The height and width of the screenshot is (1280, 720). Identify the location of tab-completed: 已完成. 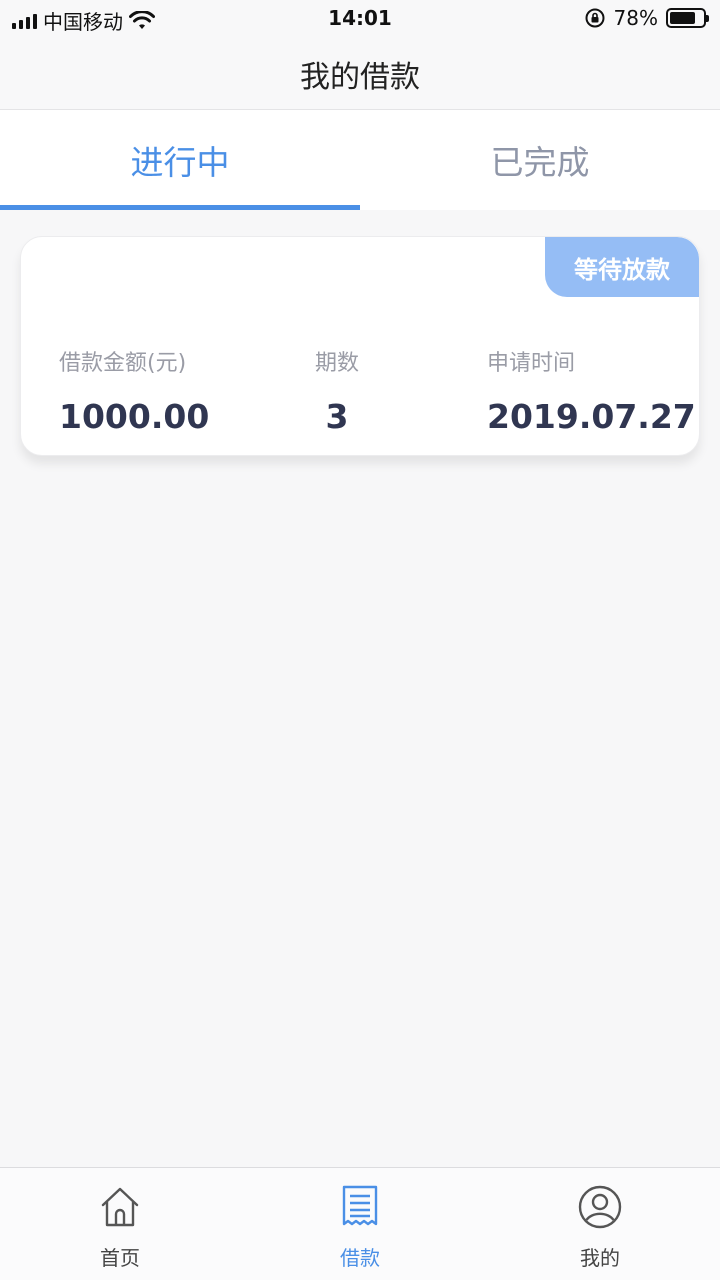
(540, 160).